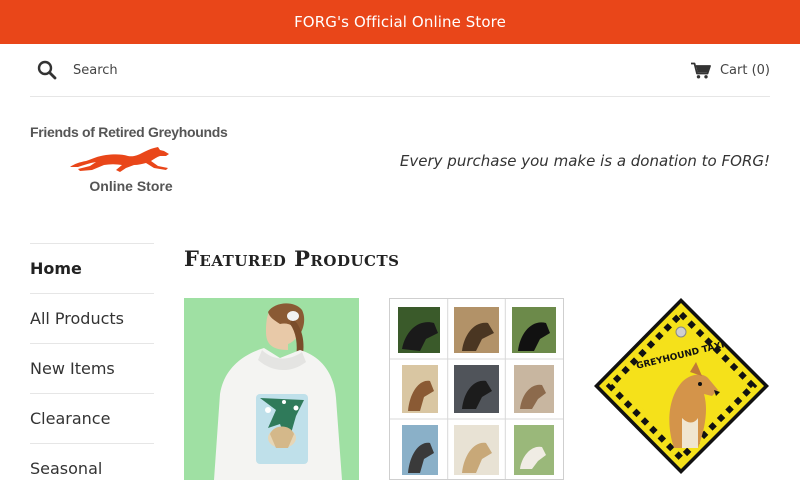  I want to click on cart-label: Cart (0), so click(744, 70).